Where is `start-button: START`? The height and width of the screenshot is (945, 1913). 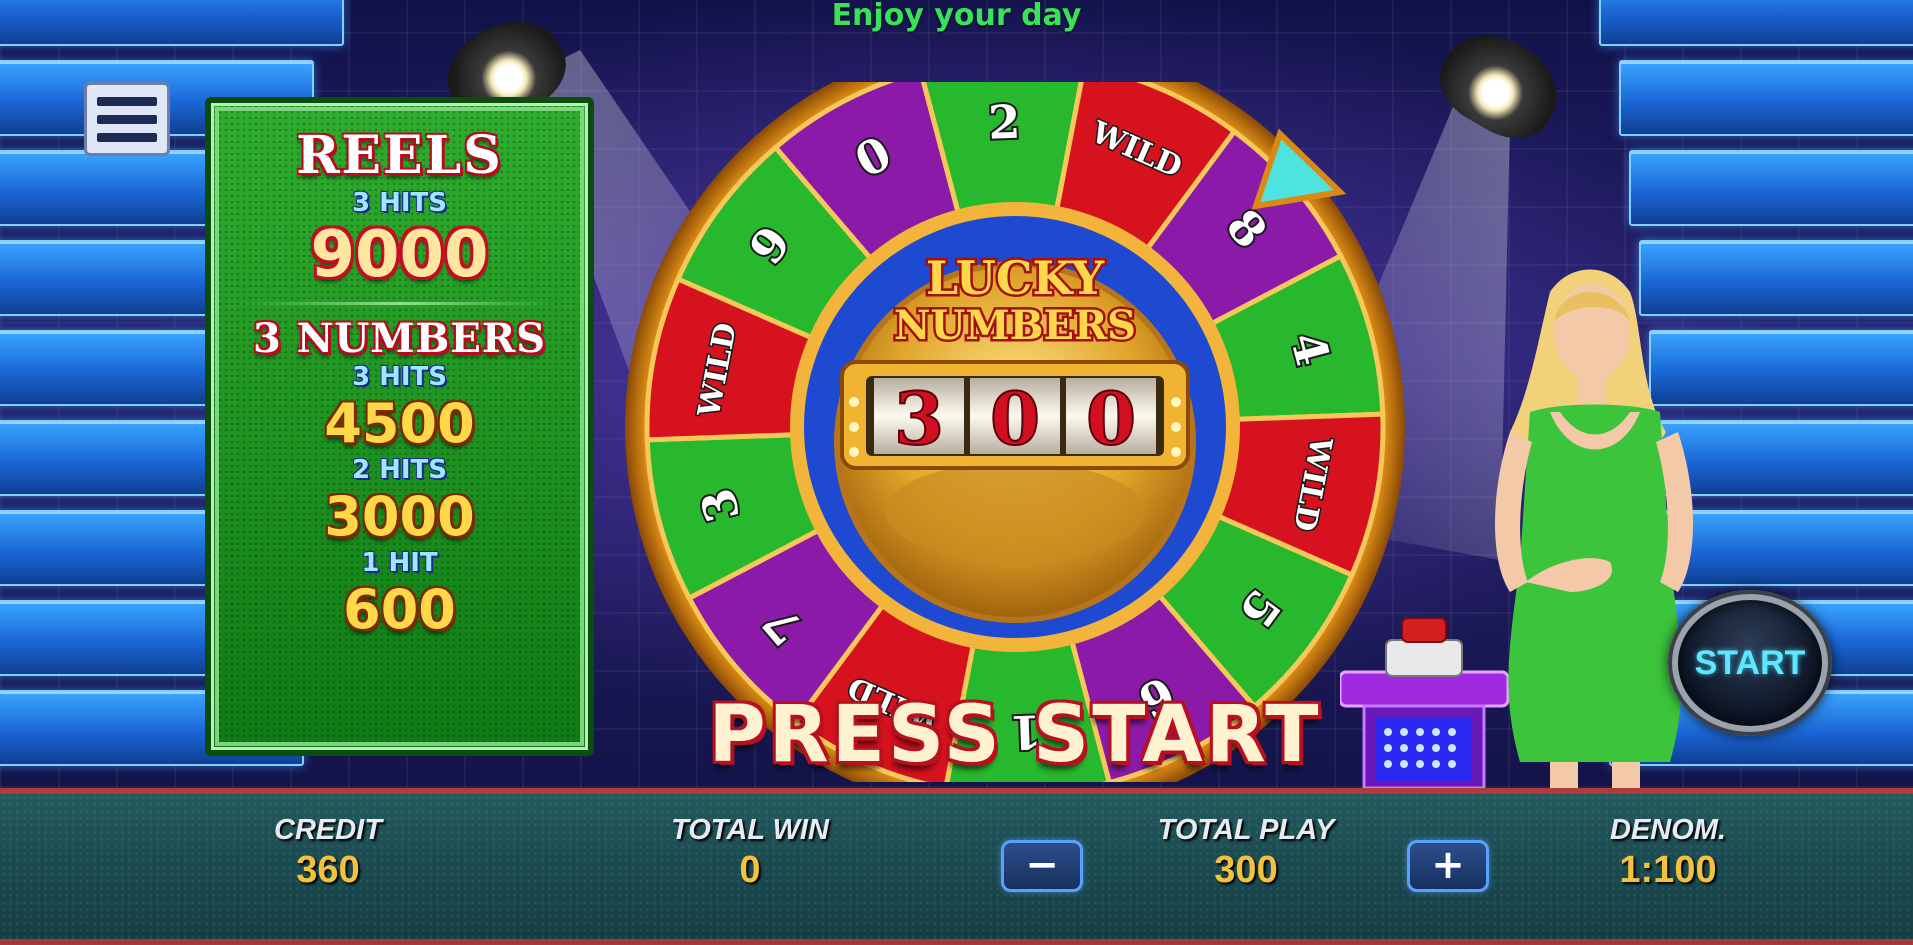 start-button: START is located at coordinates (1750, 663).